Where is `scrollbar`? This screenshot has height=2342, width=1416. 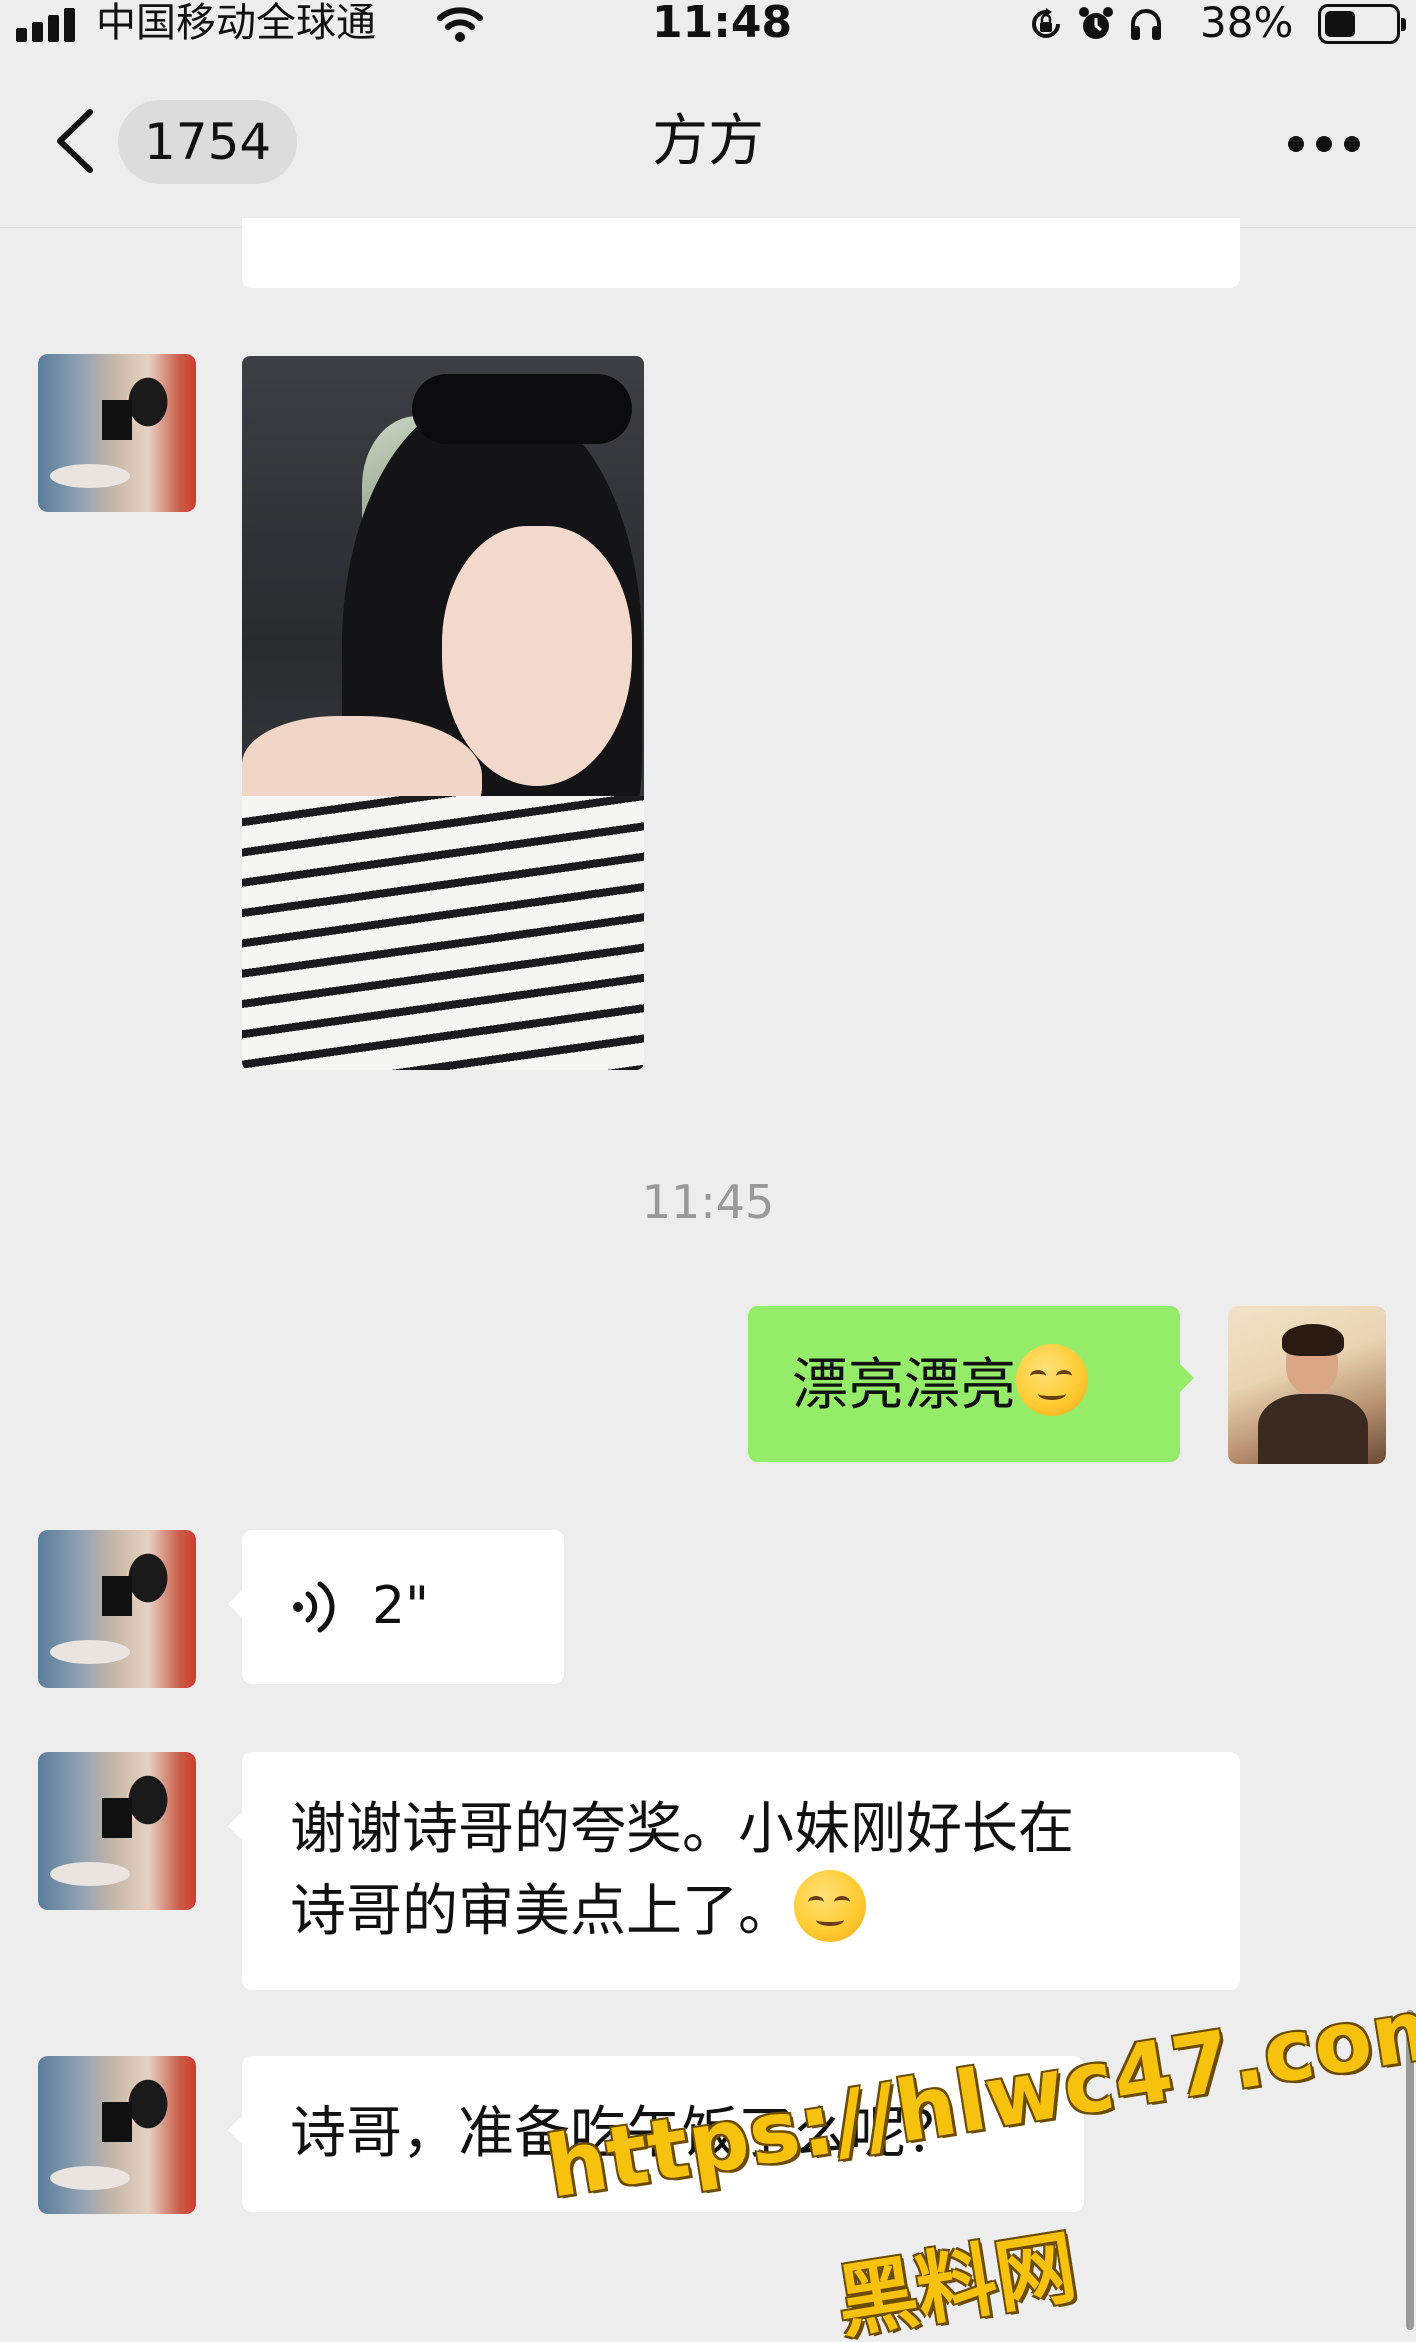 scrollbar is located at coordinates (1410, 2170).